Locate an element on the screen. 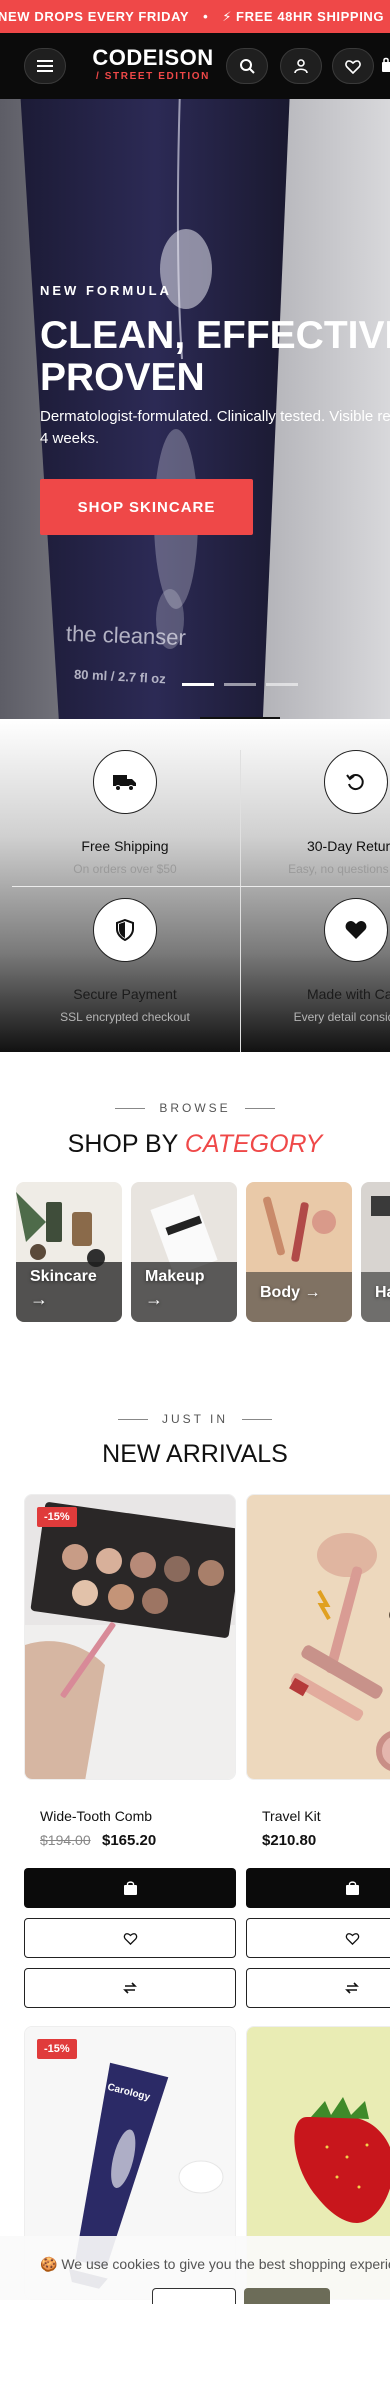 The image size is (390, 2400). bolt-icon: ⚡ is located at coordinates (227, 16).